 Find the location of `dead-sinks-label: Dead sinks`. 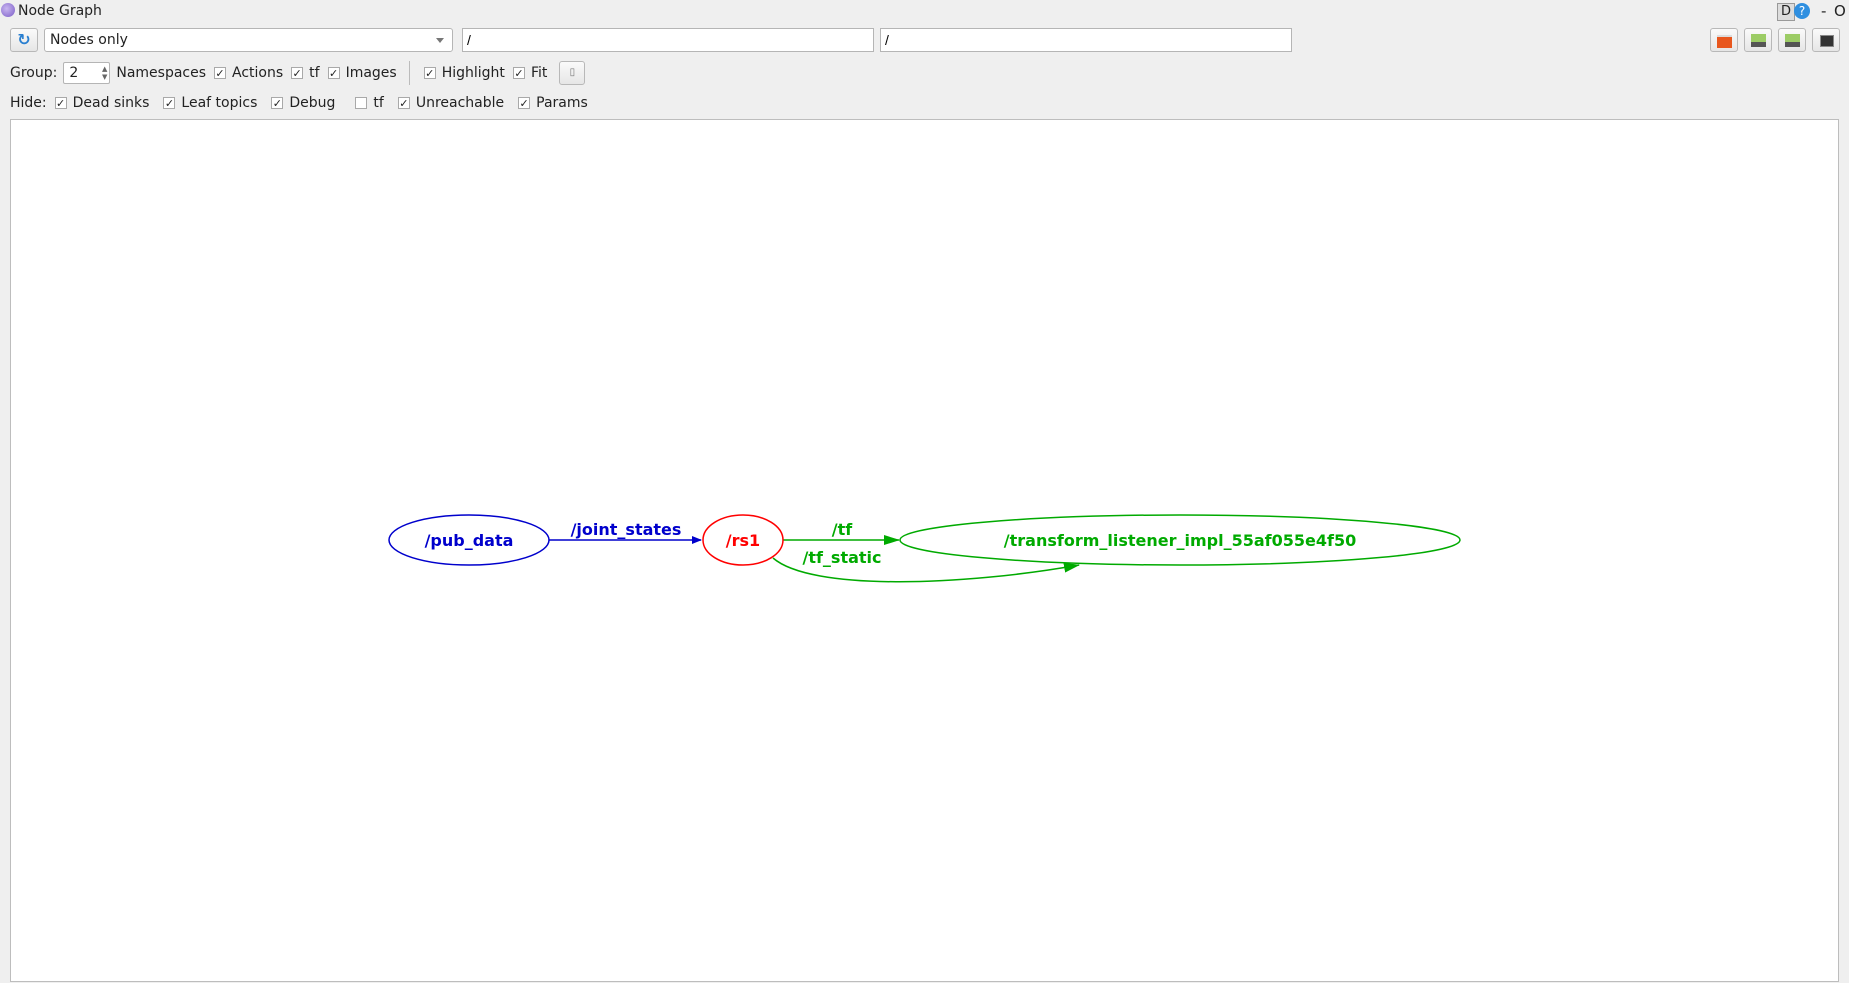

dead-sinks-label: Dead sinks is located at coordinates (111, 103).